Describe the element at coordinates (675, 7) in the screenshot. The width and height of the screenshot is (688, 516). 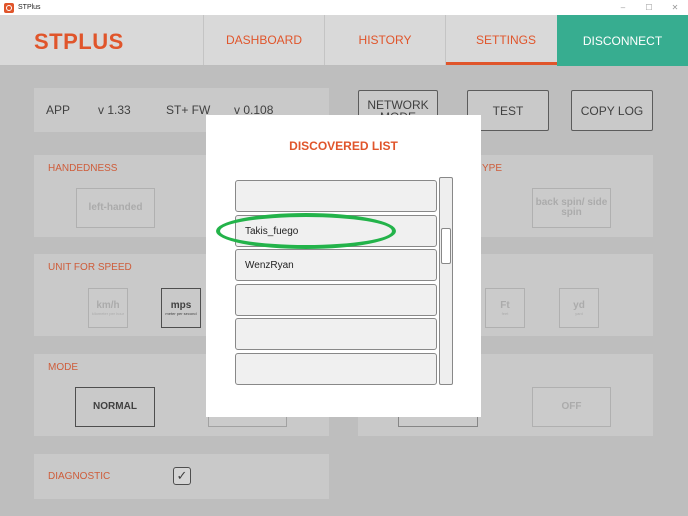
I see `close-icon: ✕` at that location.